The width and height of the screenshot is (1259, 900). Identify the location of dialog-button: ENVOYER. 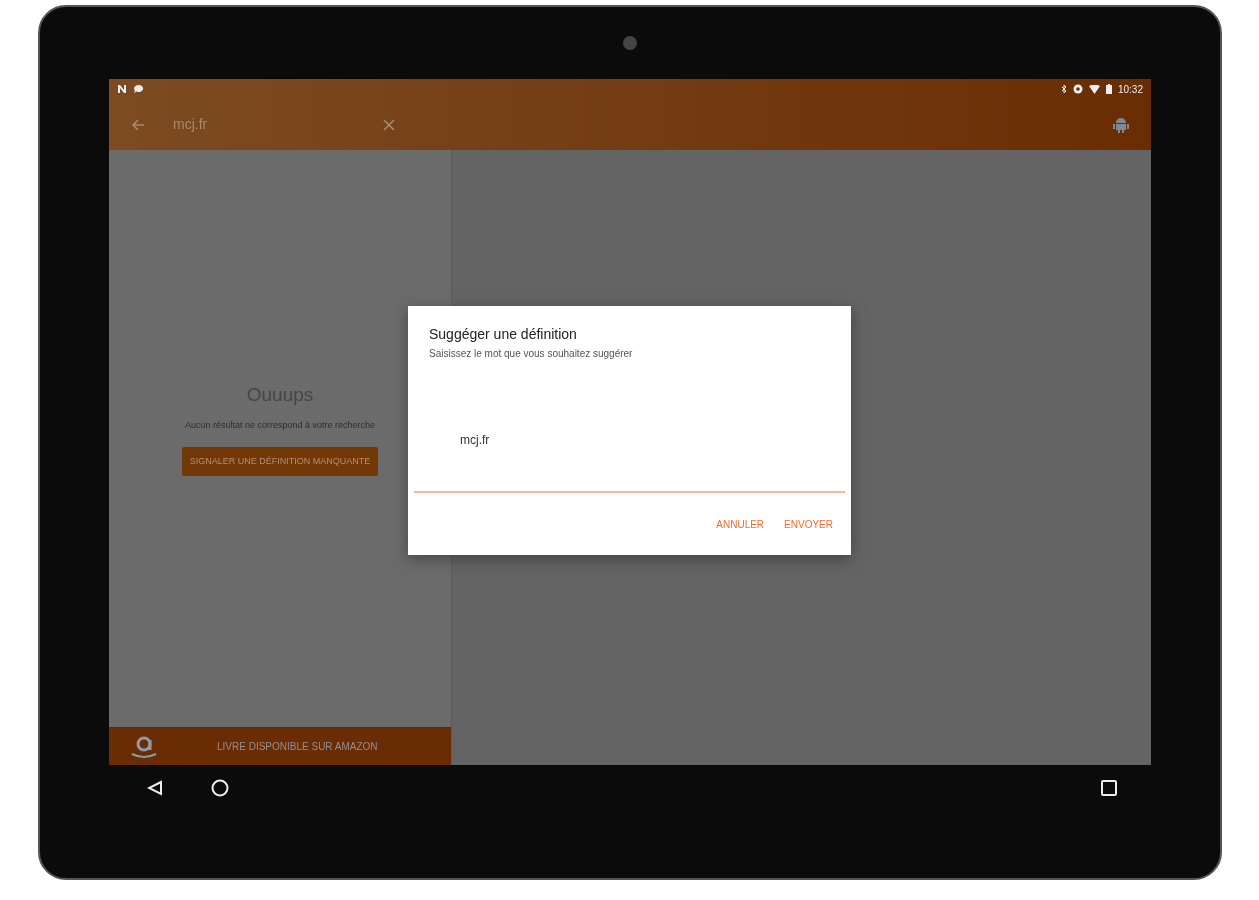
(808, 524).